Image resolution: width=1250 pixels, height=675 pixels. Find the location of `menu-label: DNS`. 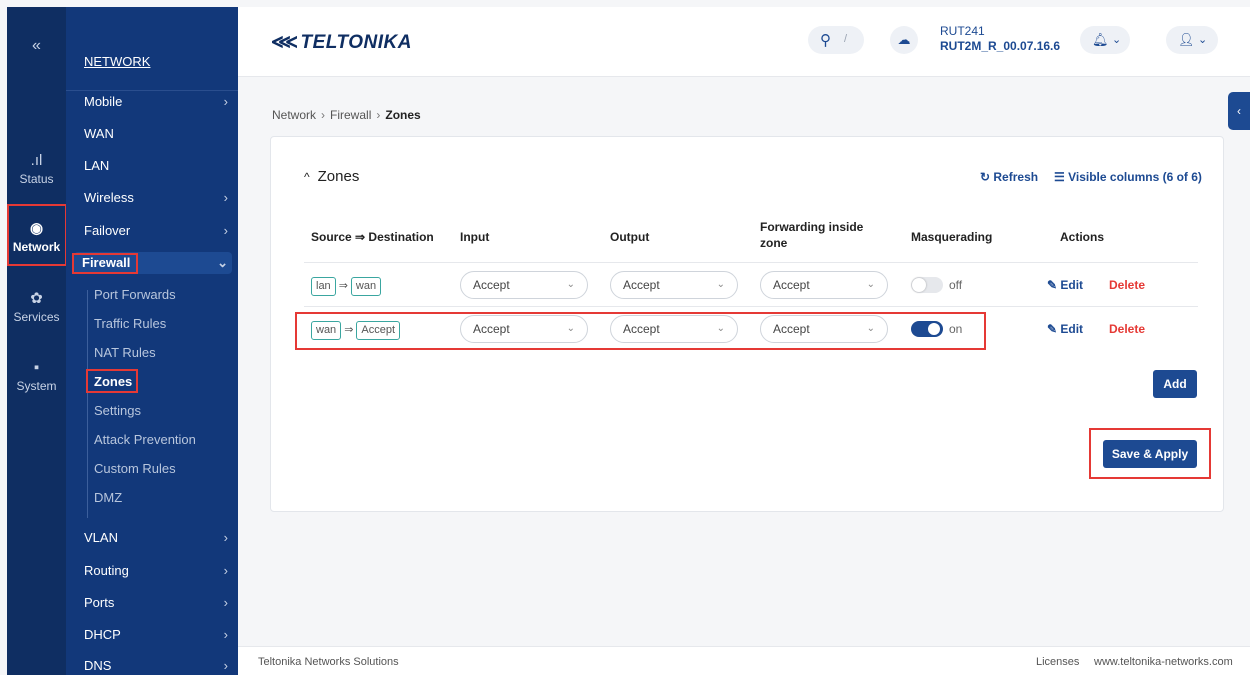

menu-label: DNS is located at coordinates (98, 665).